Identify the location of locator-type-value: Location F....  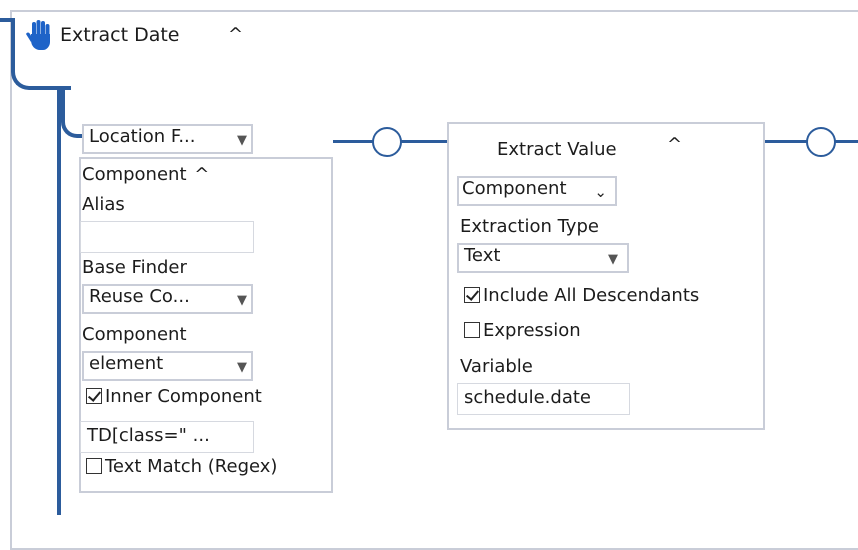
(142, 136).